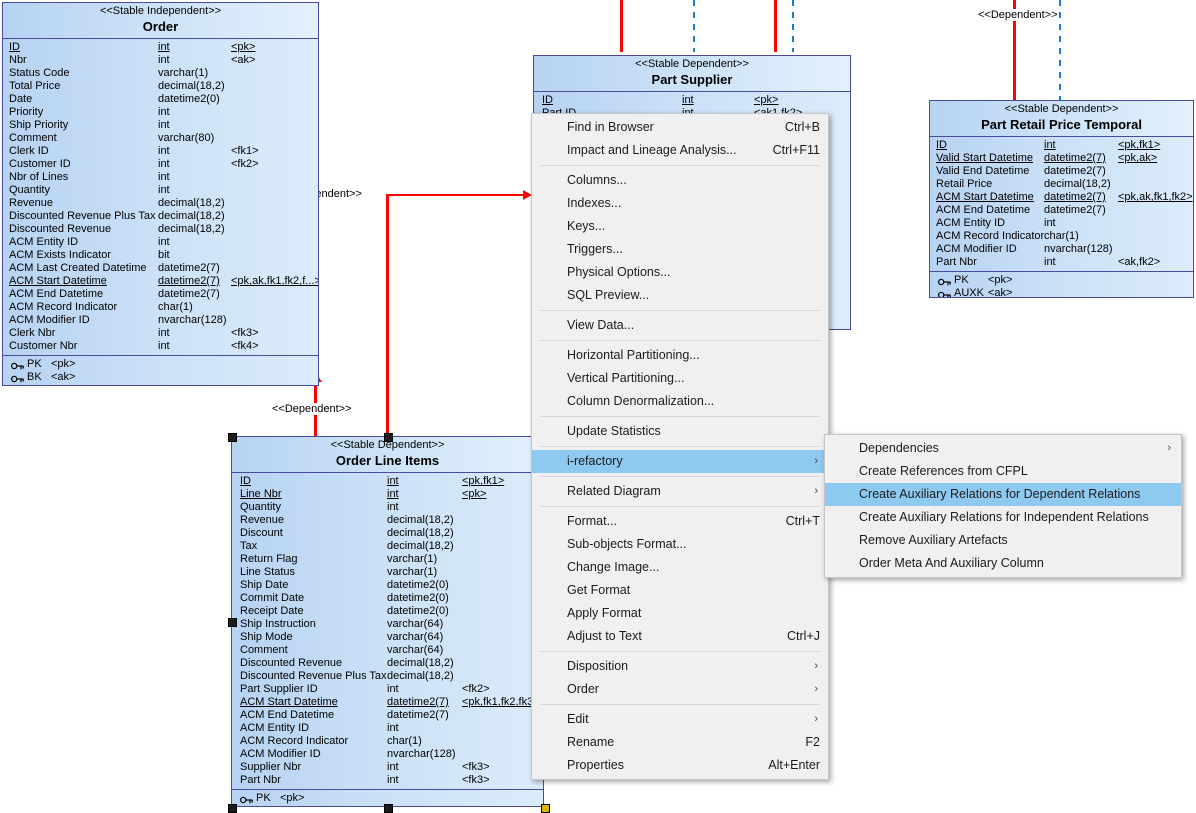 The width and height of the screenshot is (1196, 813). Describe the element at coordinates (680, 613) in the screenshot. I see `menu-item-apply-format: Apply Format` at that location.